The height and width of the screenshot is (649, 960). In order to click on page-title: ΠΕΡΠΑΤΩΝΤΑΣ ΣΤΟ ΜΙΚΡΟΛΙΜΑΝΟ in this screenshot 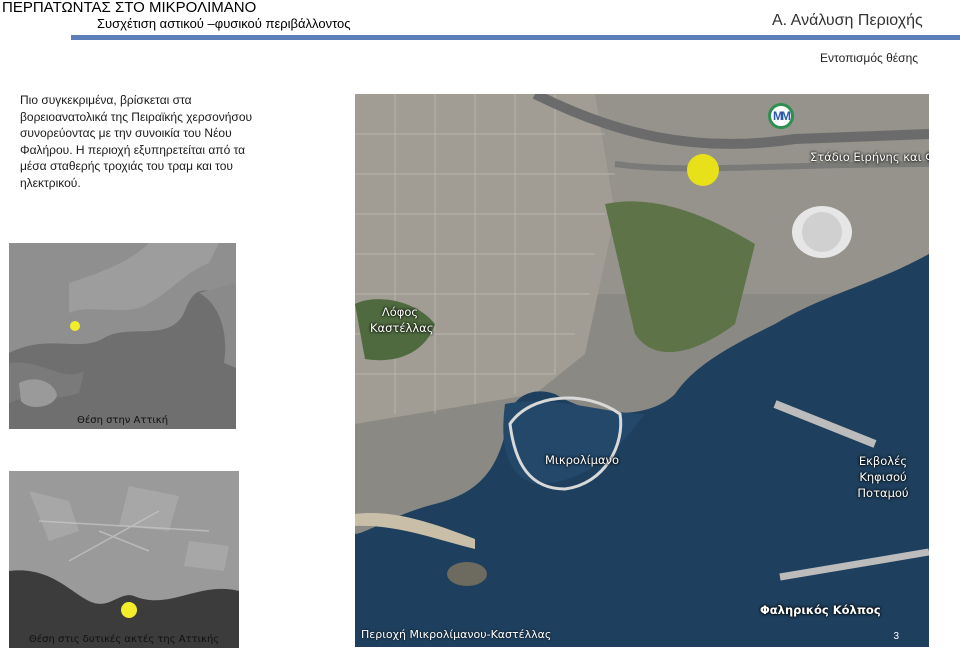, I will do `click(129, 8)`.